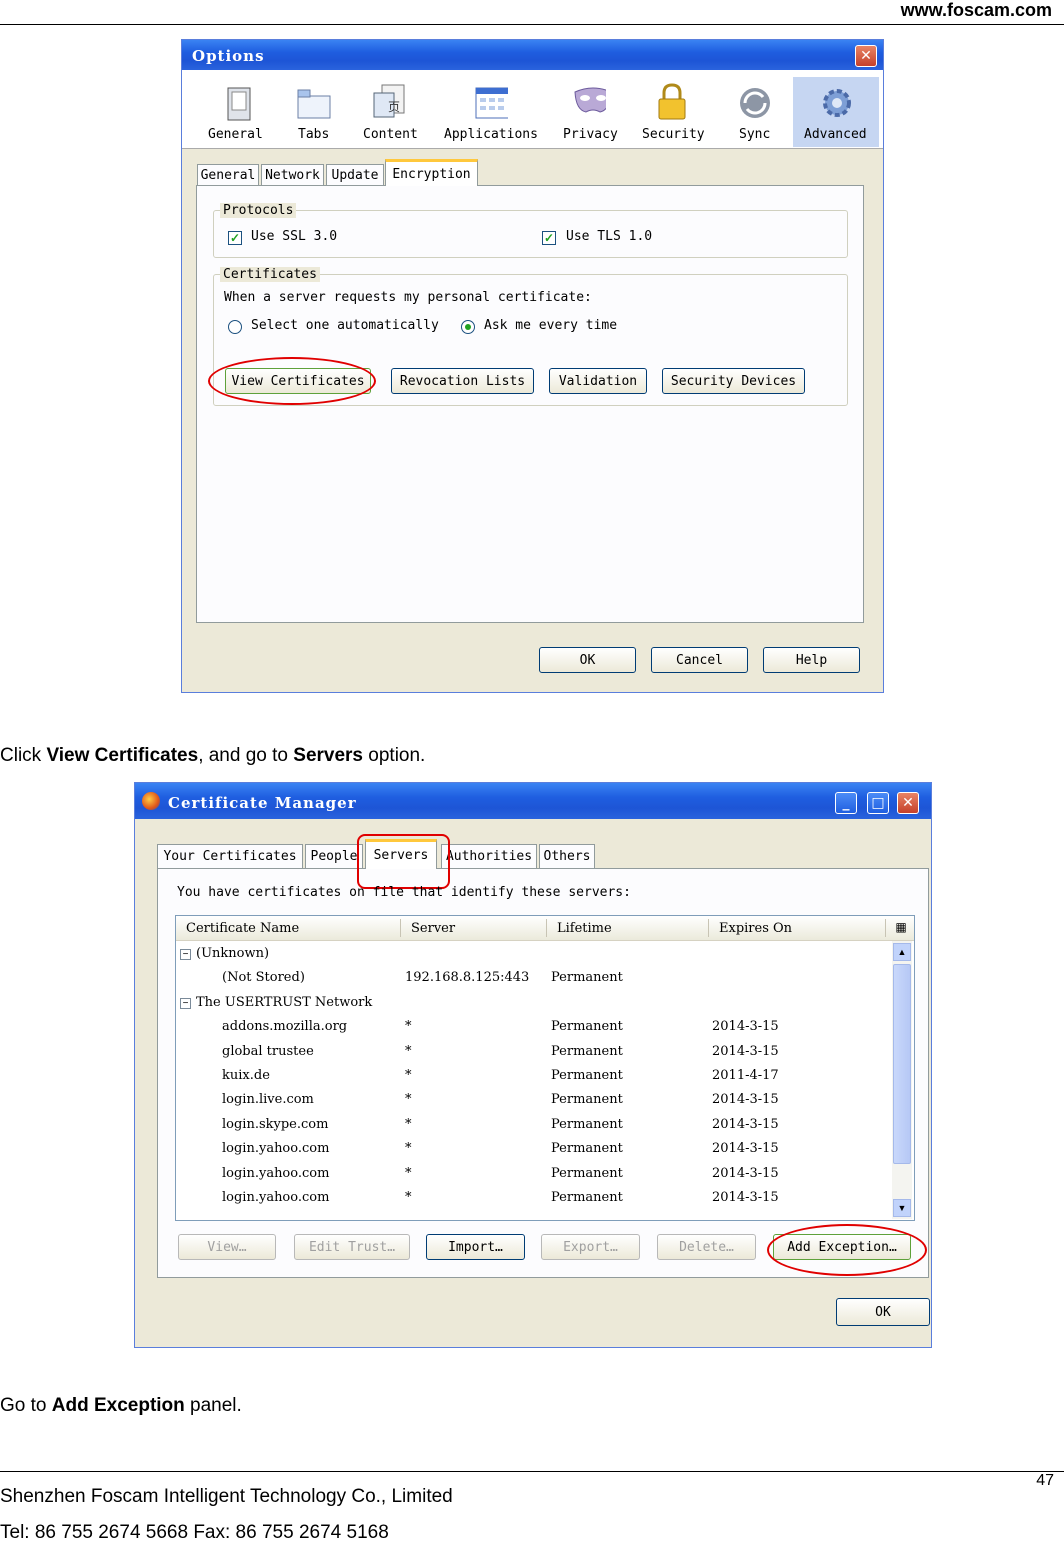 Image resolution: width=1064 pixels, height=1544 pixels. I want to click on cert-close-button: ✕, so click(908, 803).